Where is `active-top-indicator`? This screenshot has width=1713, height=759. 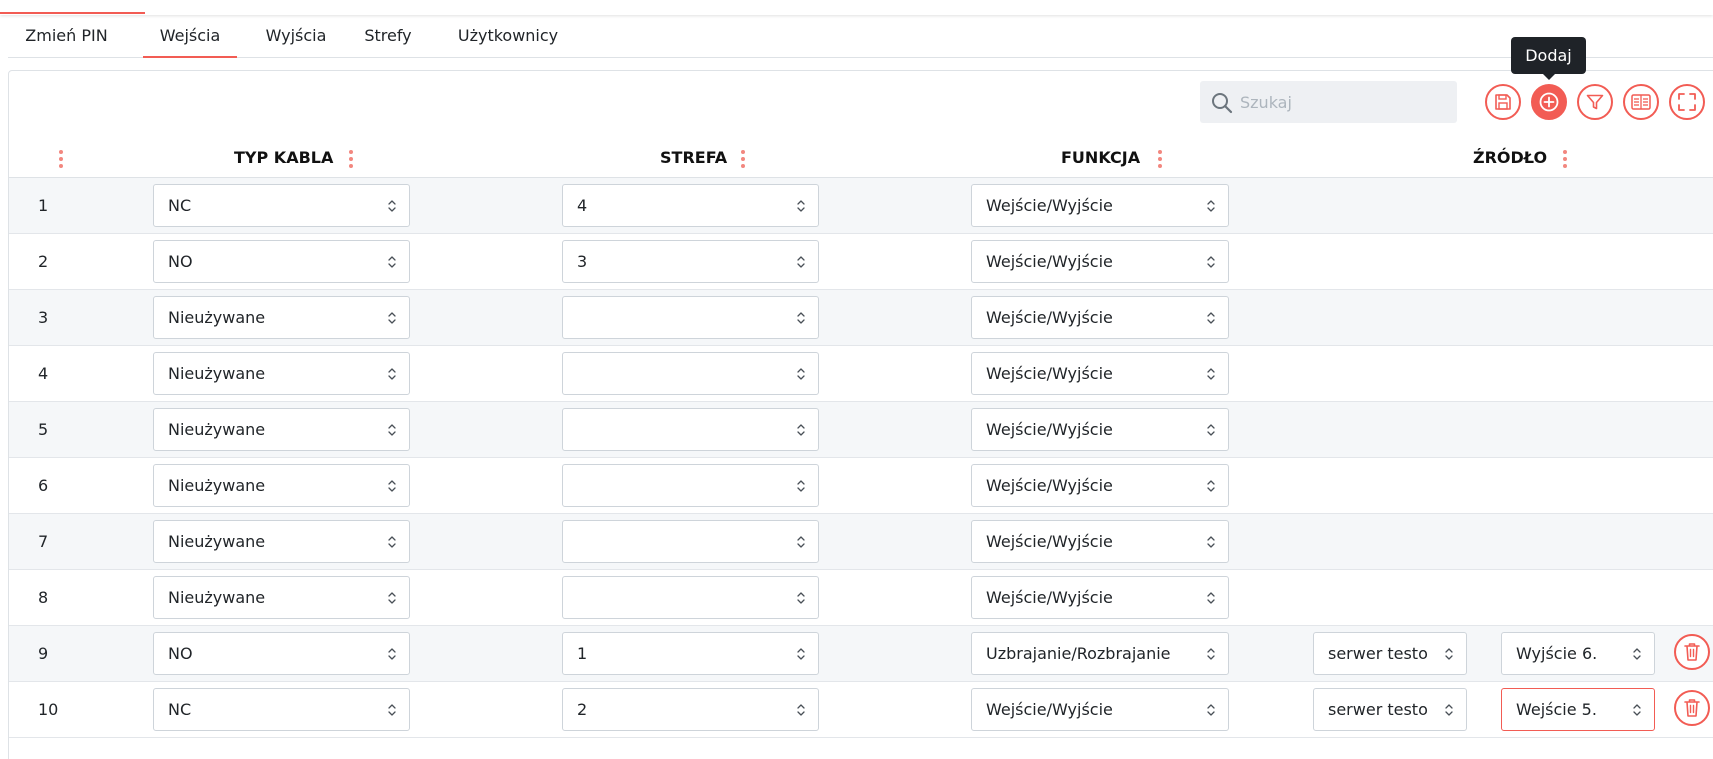 active-top-indicator is located at coordinates (72, 13).